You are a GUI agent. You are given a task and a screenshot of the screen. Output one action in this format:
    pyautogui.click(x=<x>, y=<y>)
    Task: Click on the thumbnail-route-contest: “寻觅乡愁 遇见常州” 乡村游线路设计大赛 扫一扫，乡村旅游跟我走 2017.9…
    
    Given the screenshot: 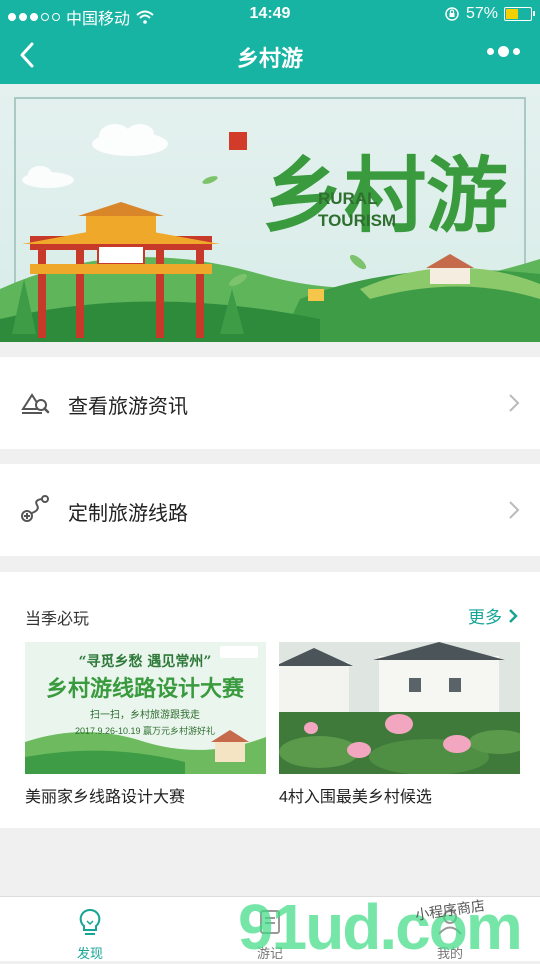 What is the action you would take?
    pyautogui.click(x=145, y=708)
    